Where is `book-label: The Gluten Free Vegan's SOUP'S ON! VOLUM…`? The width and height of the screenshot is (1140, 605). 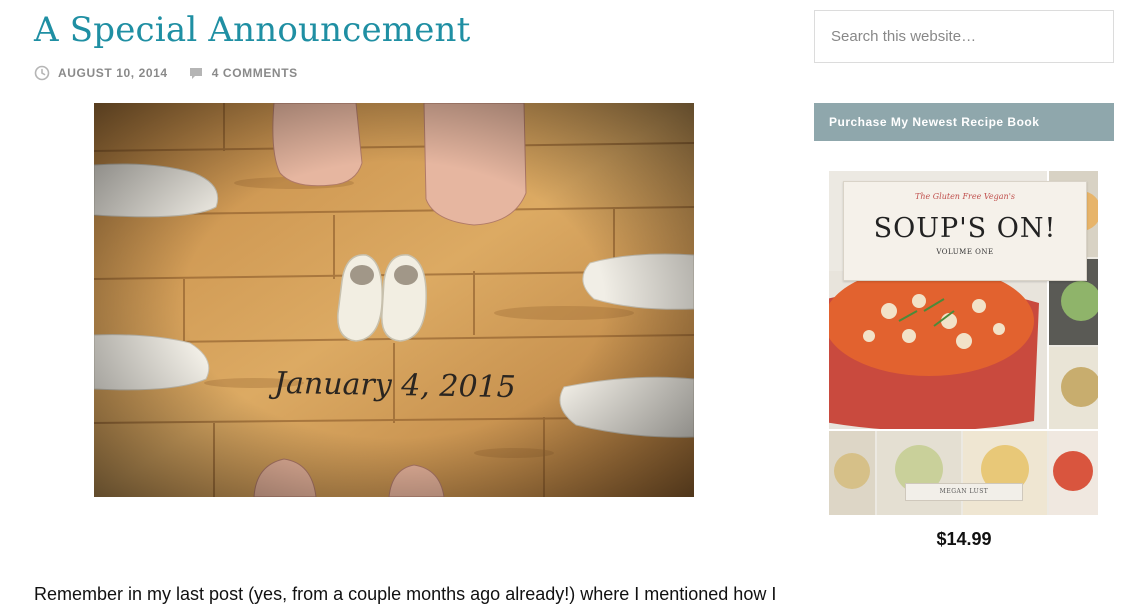
book-label: The Gluten Free Vegan's SOUP'S ON! VOLUM… is located at coordinates (965, 231).